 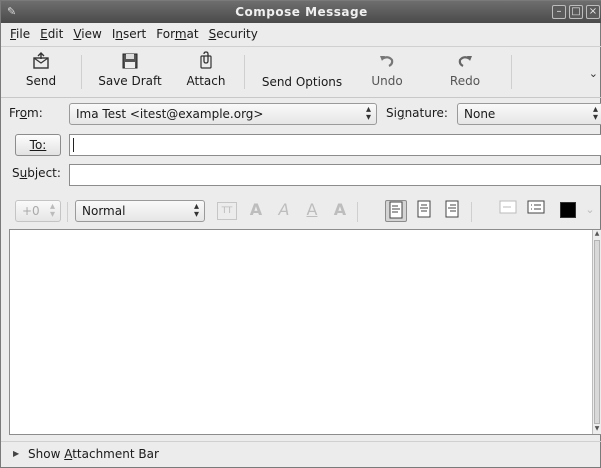 What do you see at coordinates (93, 454) in the screenshot?
I see `show-attachment-bar-label: Show Attachment Bar` at bounding box center [93, 454].